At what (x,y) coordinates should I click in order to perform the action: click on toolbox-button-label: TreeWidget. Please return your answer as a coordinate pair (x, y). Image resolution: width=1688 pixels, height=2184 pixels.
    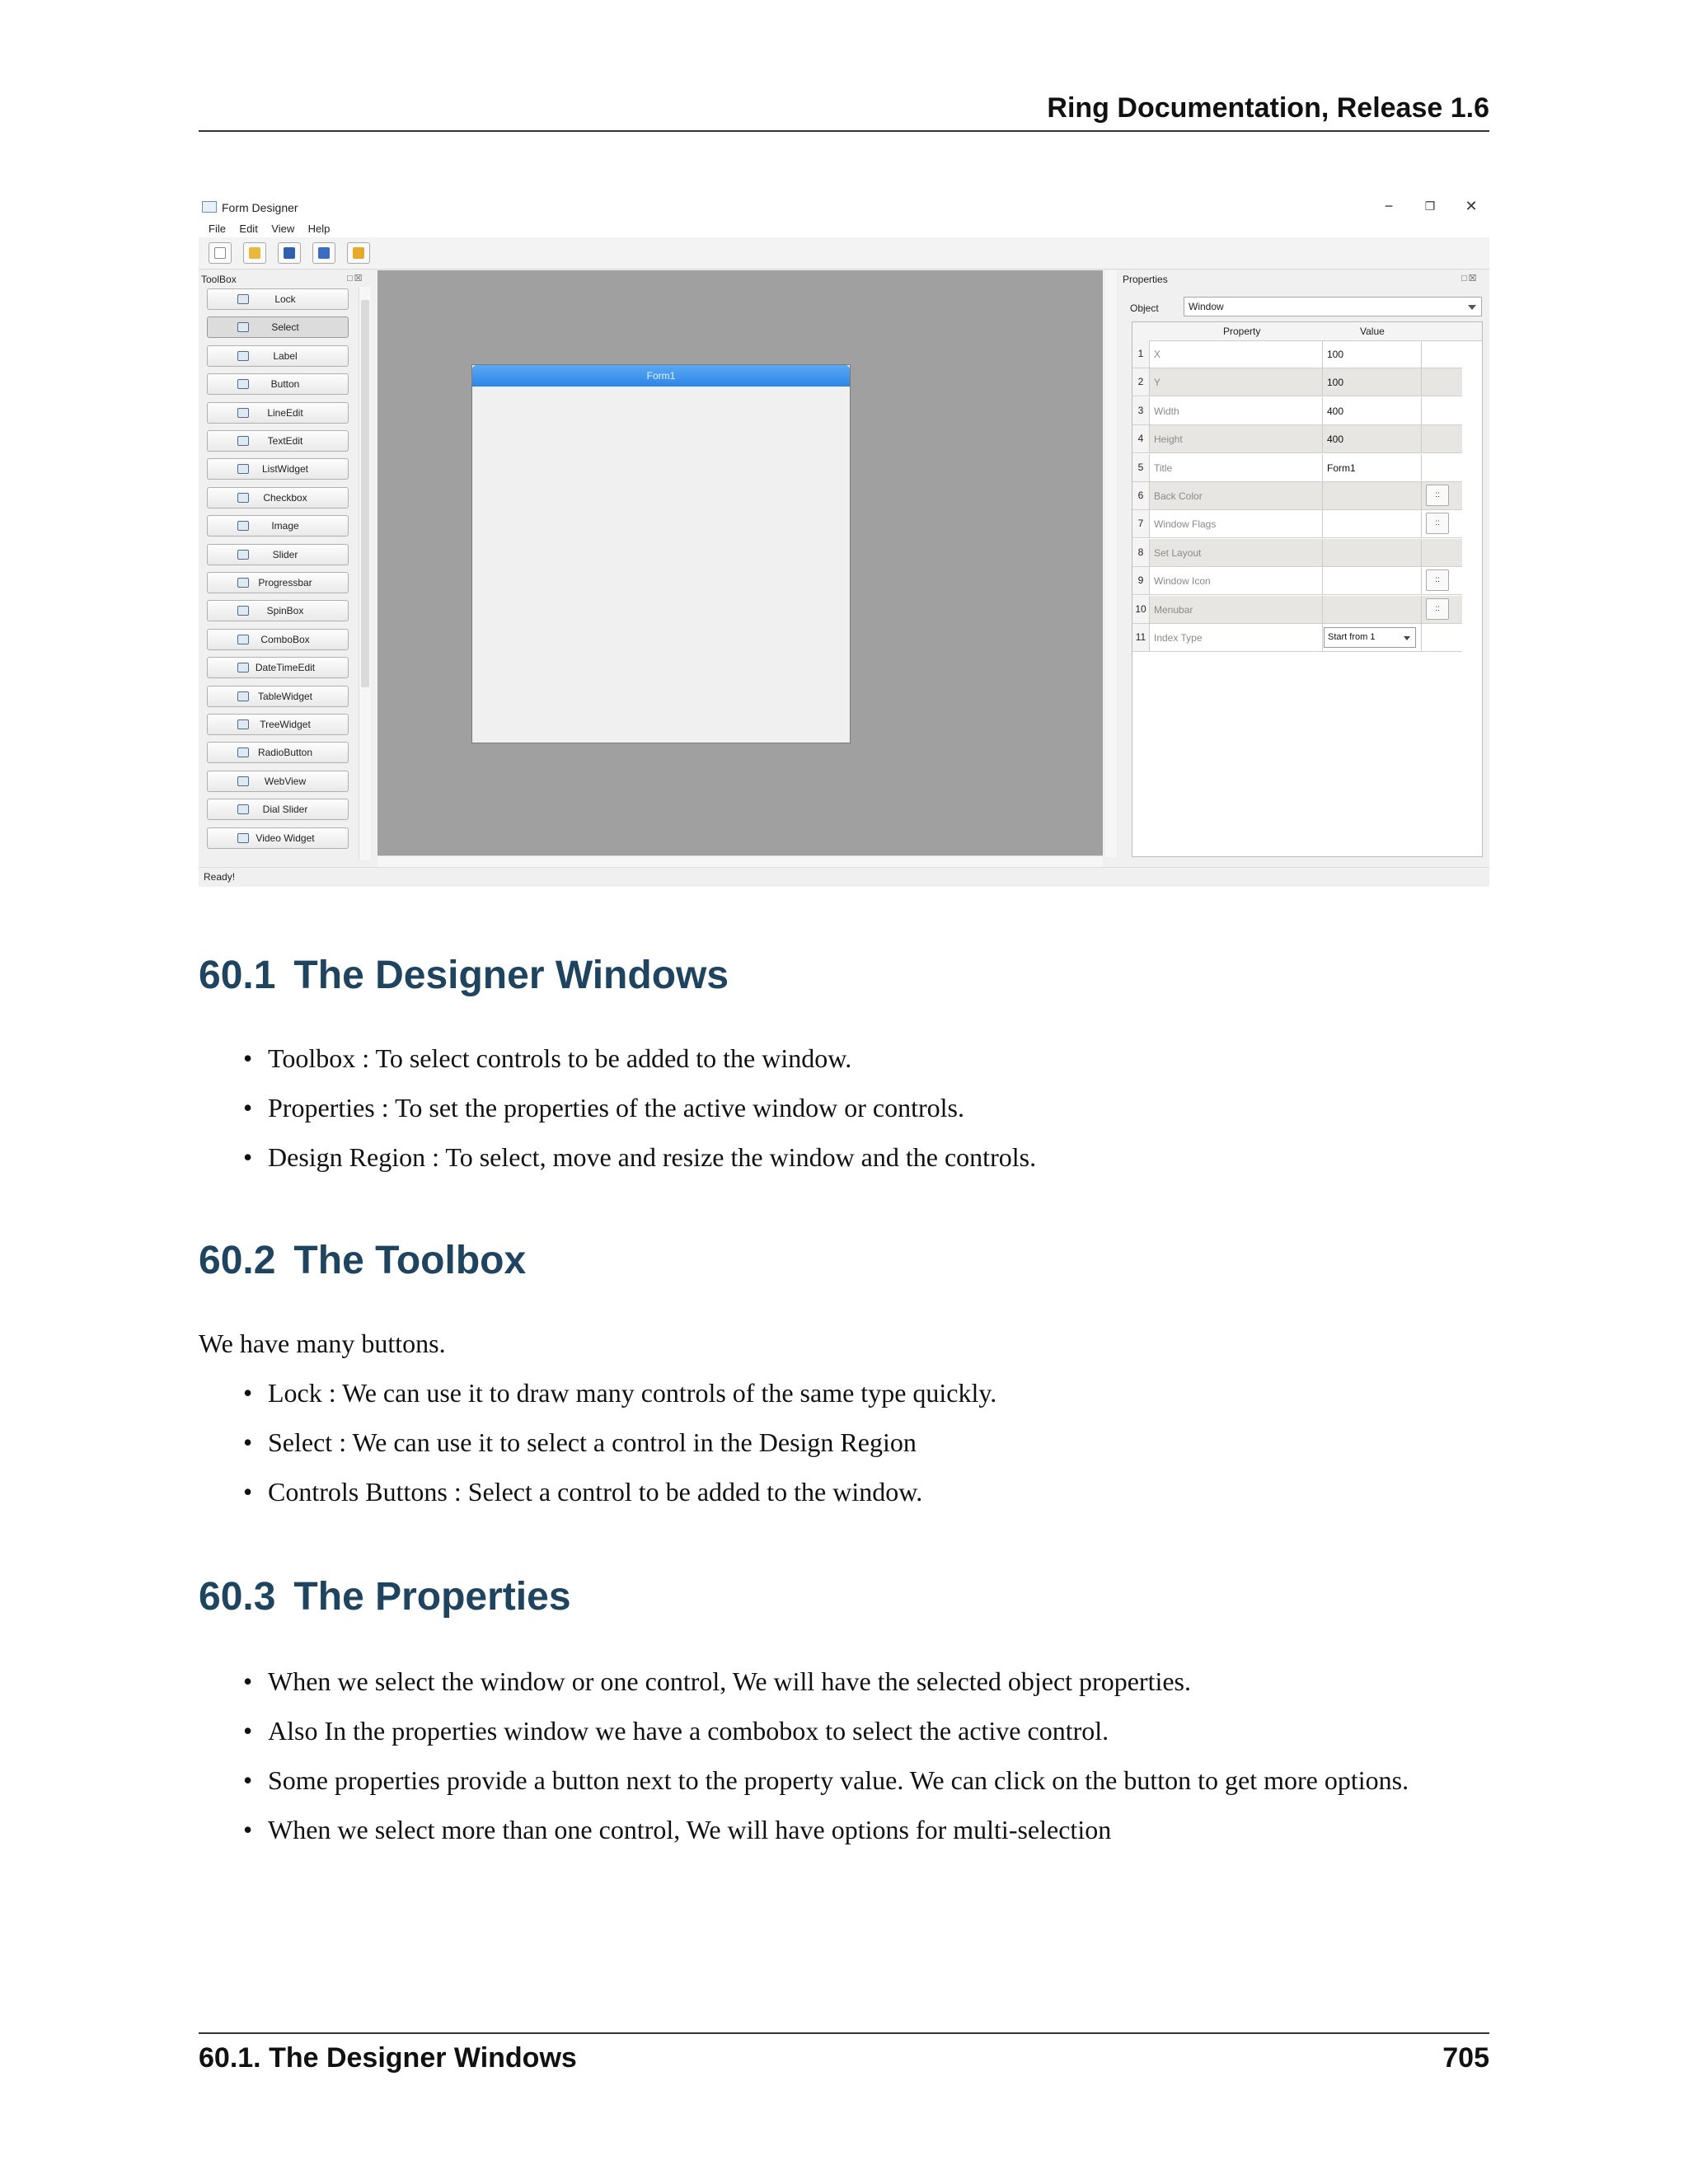
    Looking at the image, I should click on (286, 724).